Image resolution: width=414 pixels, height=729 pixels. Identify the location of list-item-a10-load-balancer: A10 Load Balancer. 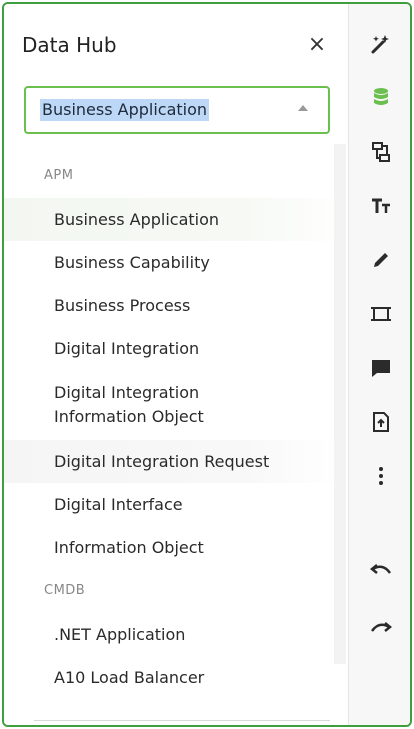
(175, 677).